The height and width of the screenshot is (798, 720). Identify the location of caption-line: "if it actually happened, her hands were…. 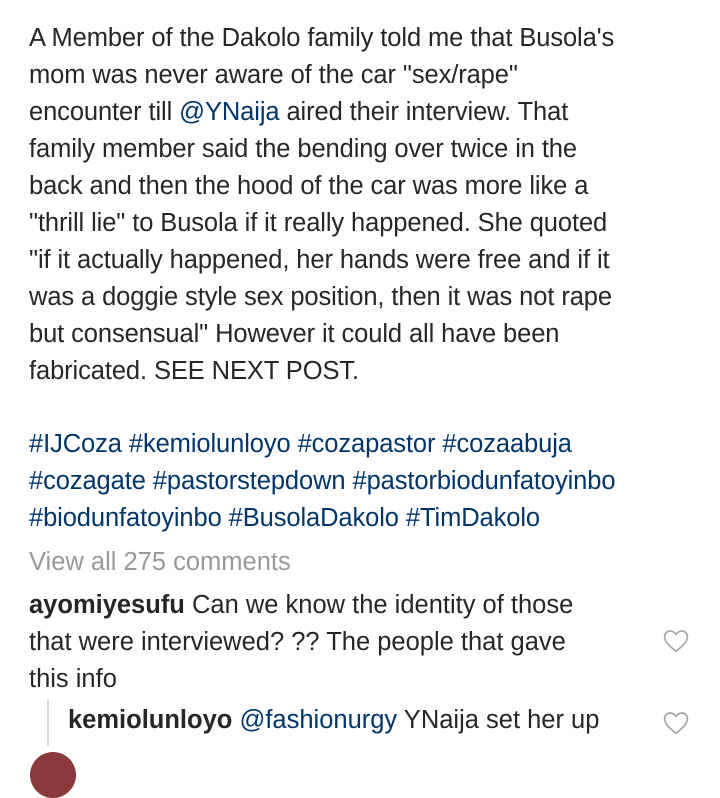
(319, 260).